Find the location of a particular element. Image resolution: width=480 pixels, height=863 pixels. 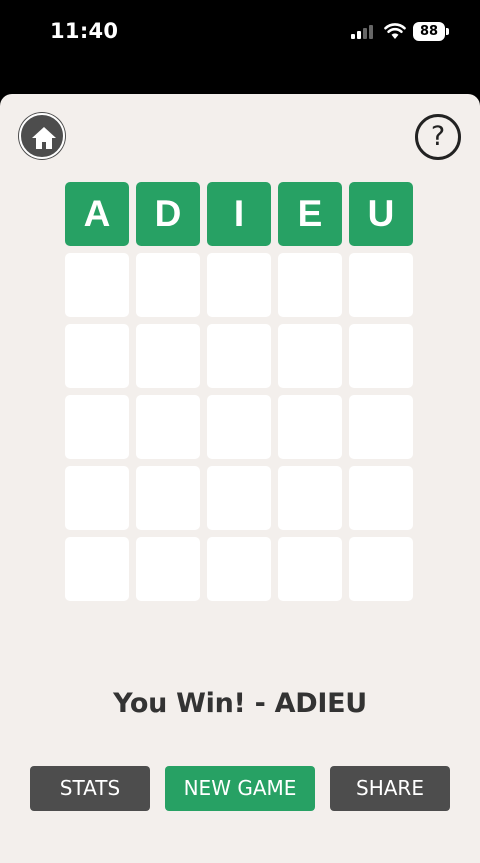

battery-icon: 88 is located at coordinates (431, 31).